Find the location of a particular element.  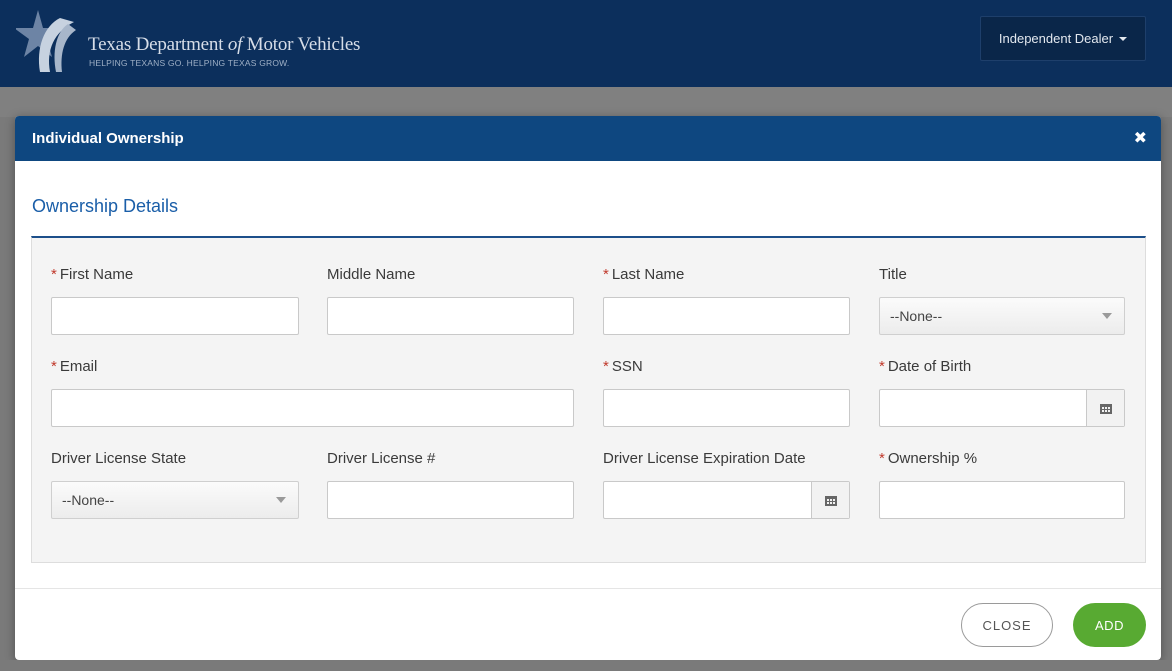

user-menu-dropdown: Independent Dealer is located at coordinates (1063, 38).